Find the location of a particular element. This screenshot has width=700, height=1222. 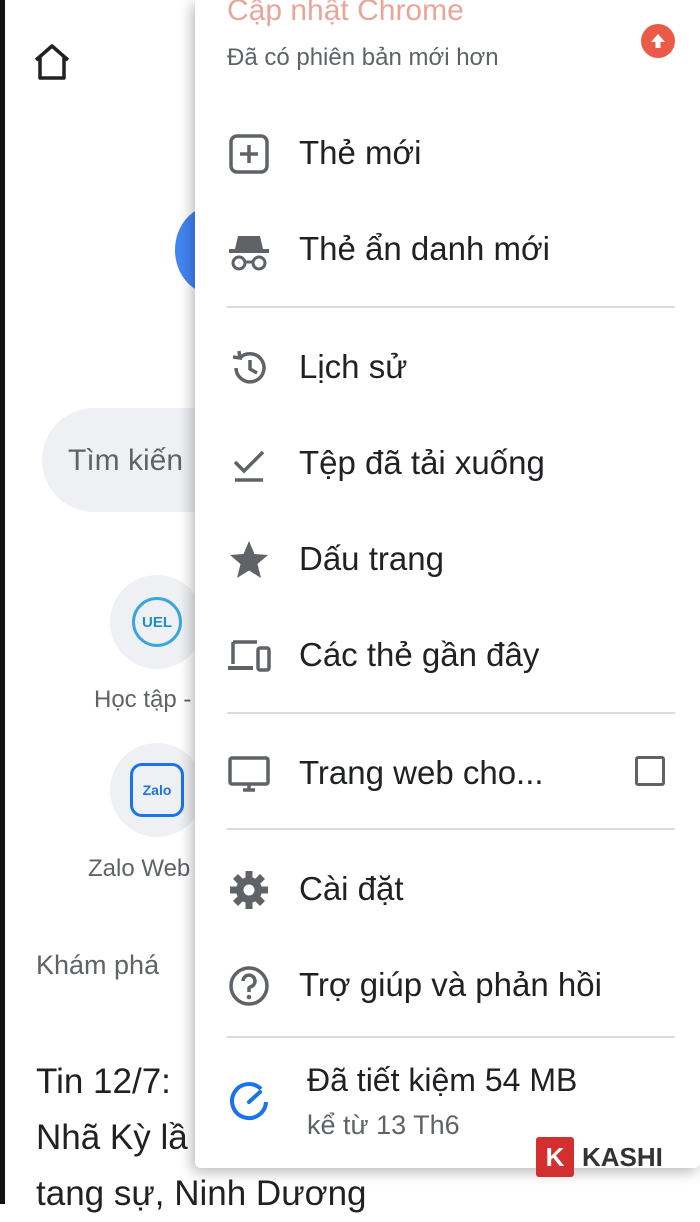

update-arrow-icon is located at coordinates (658, 41).